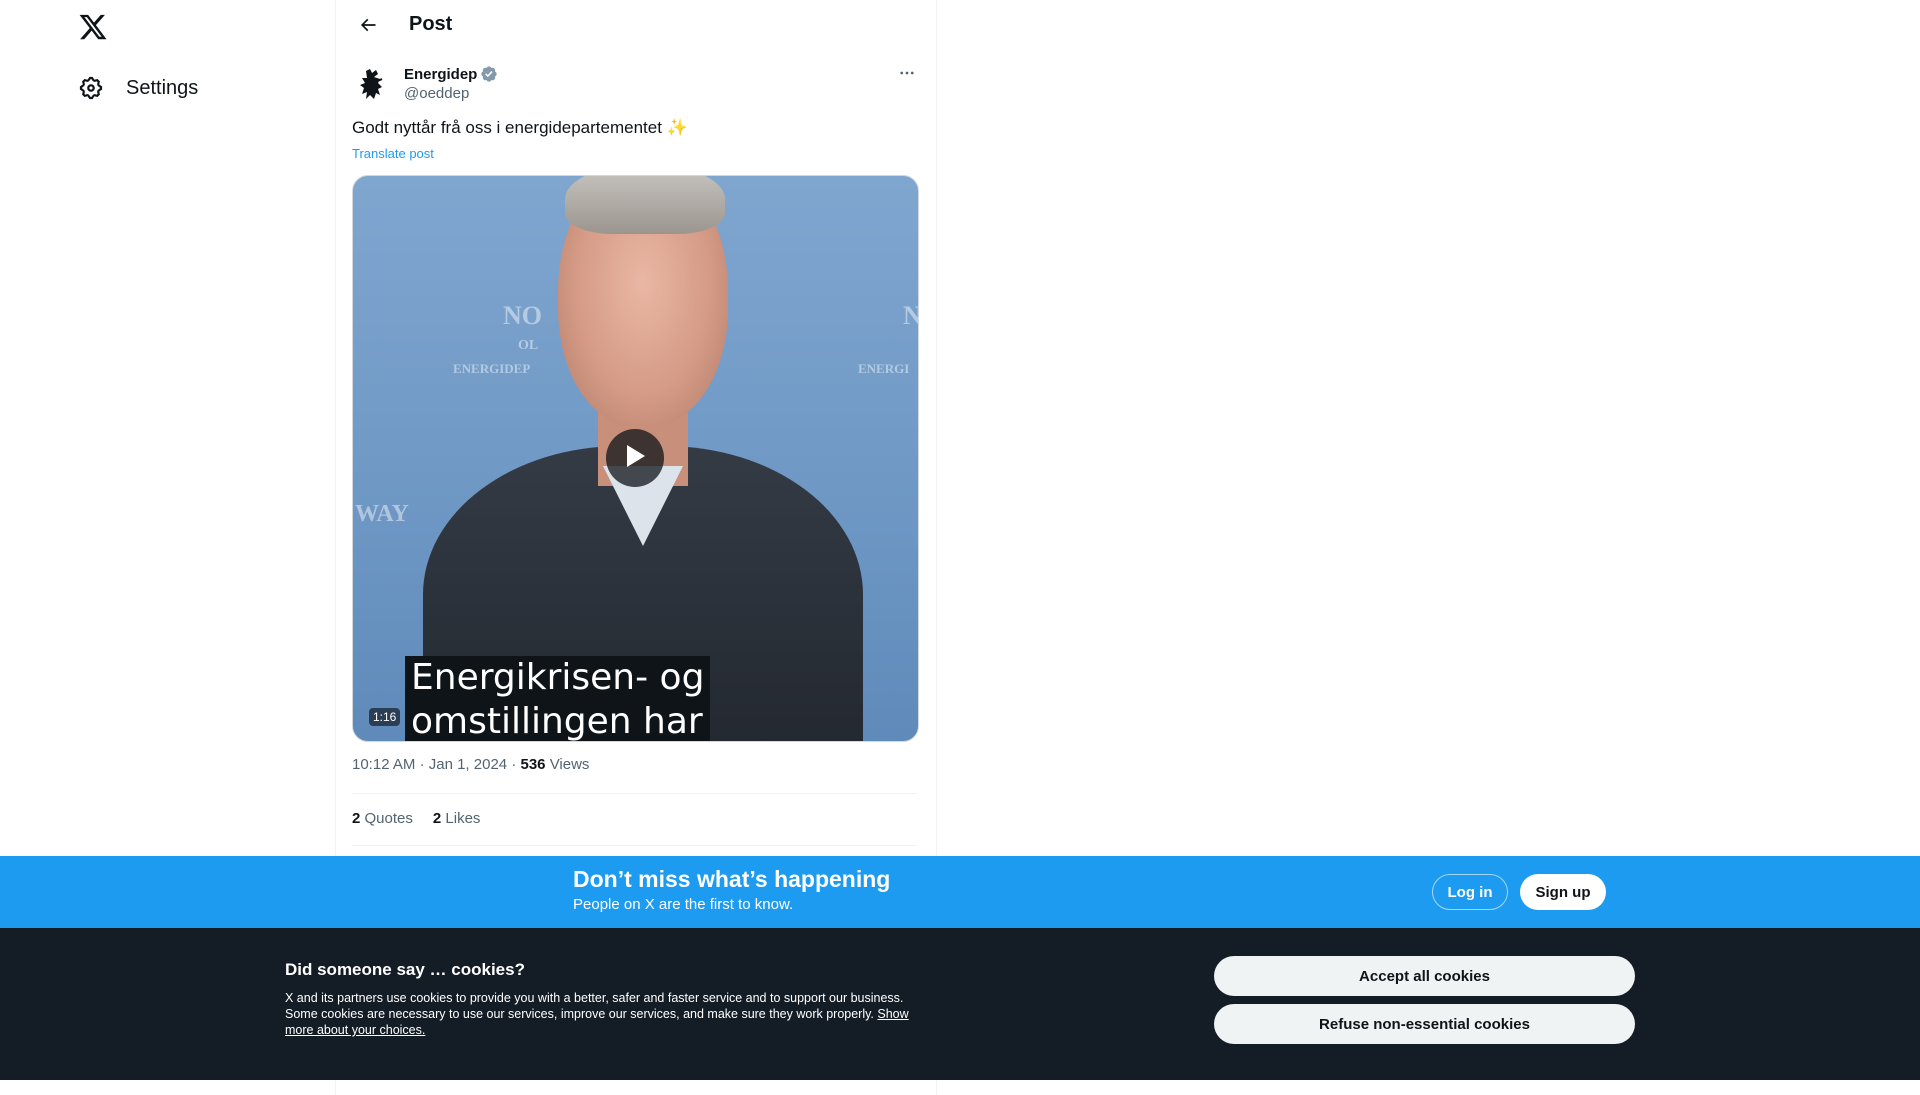 This screenshot has width=1920, height=1095. Describe the element at coordinates (388, 818) in the screenshot. I see `quotes-label: Quotes` at that location.